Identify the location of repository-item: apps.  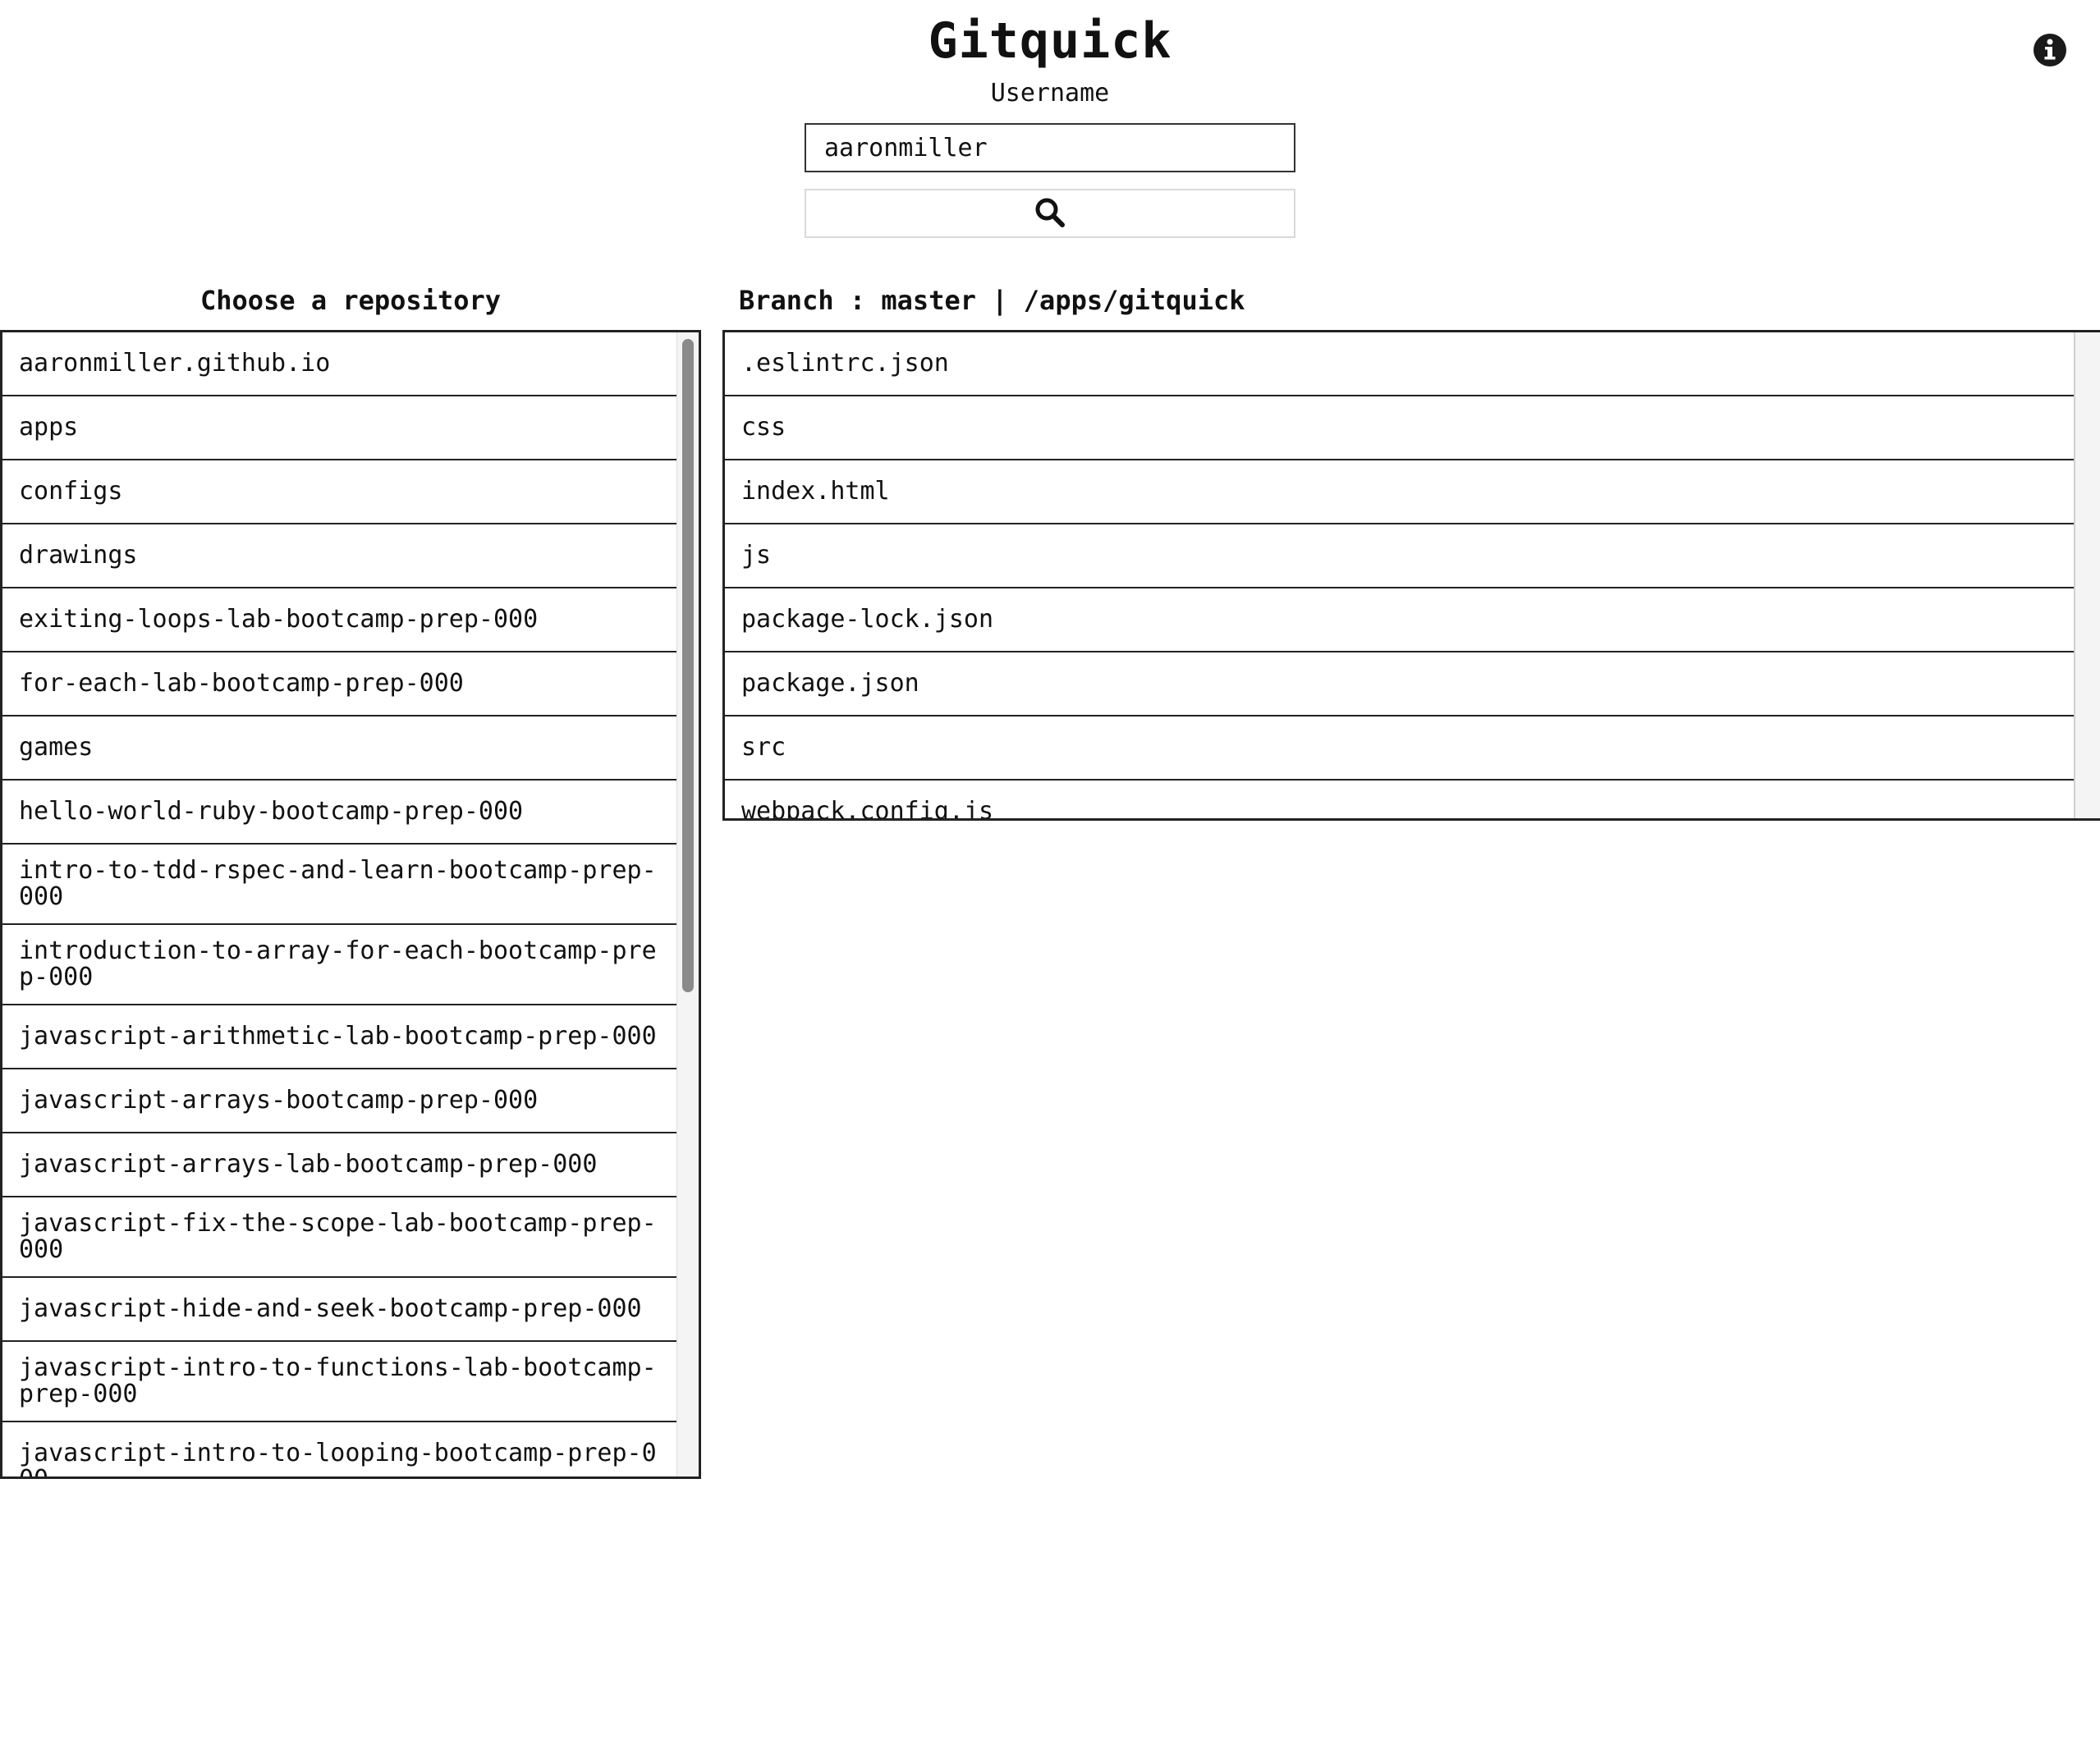
(339, 428).